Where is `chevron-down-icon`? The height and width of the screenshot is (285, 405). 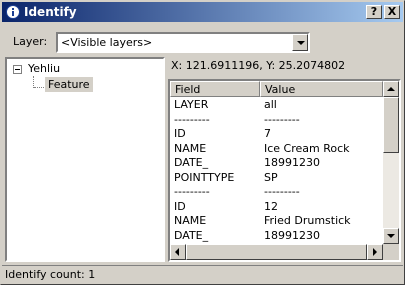
chevron-down-icon is located at coordinates (300, 42).